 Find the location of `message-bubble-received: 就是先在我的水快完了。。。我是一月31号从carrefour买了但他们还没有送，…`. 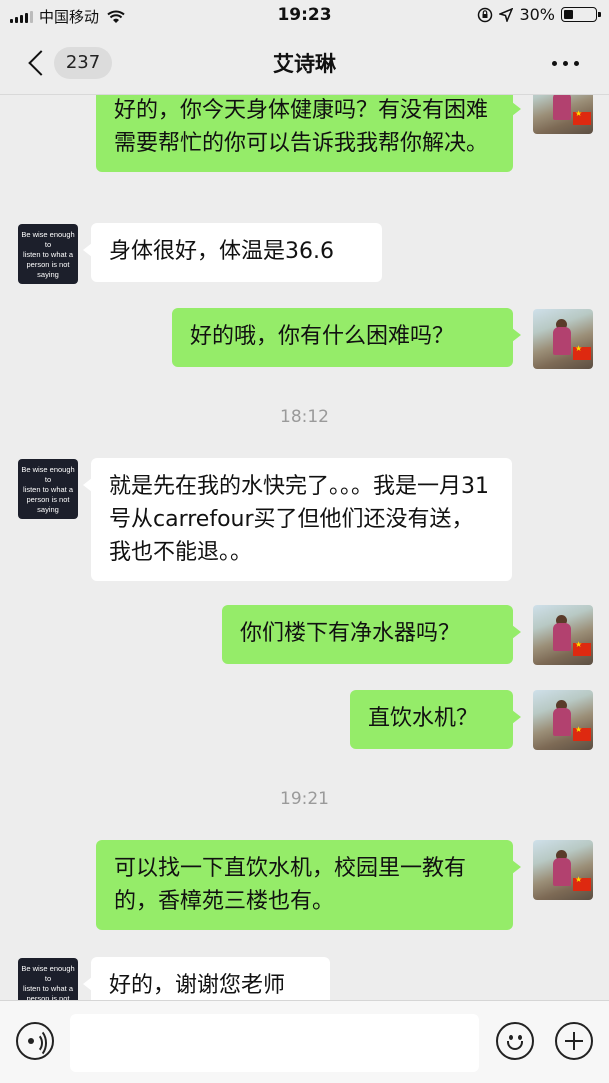

message-bubble-received: 就是先在我的水快完了。。。我是一月31号从carrefour买了但他们还没有送，… is located at coordinates (297, 519).